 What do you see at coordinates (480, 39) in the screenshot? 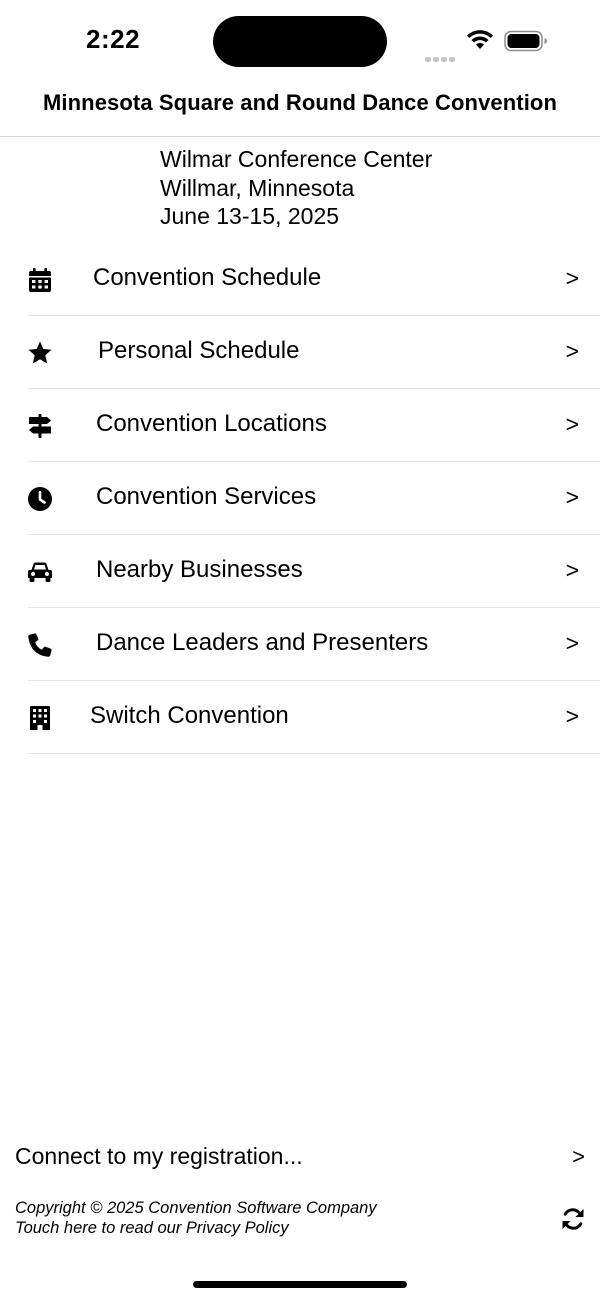
I see `wifi-icon` at bounding box center [480, 39].